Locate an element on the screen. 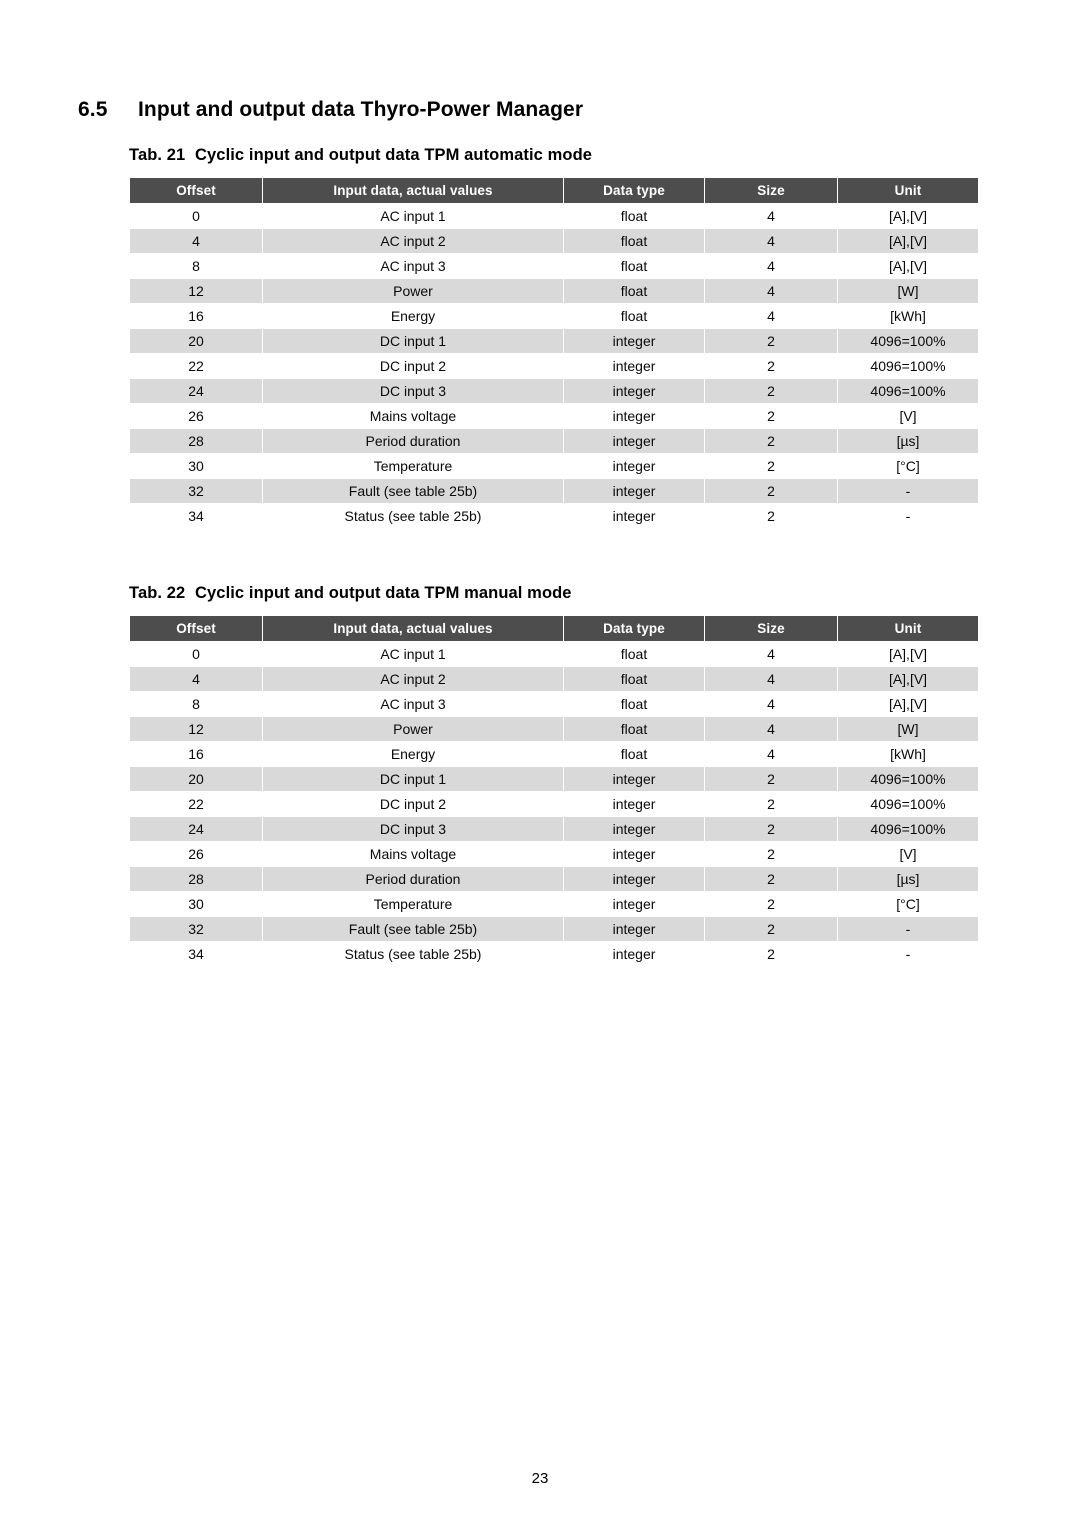 The image size is (1080, 1527). cell-offset: 32 is located at coordinates (196, 929).